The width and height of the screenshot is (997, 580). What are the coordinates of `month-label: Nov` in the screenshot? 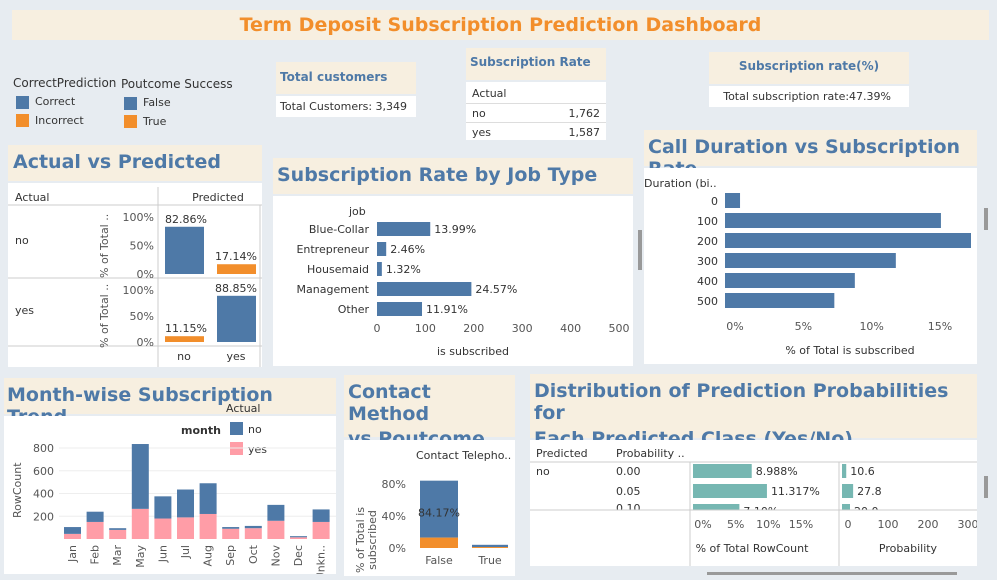 It's located at (275, 556).